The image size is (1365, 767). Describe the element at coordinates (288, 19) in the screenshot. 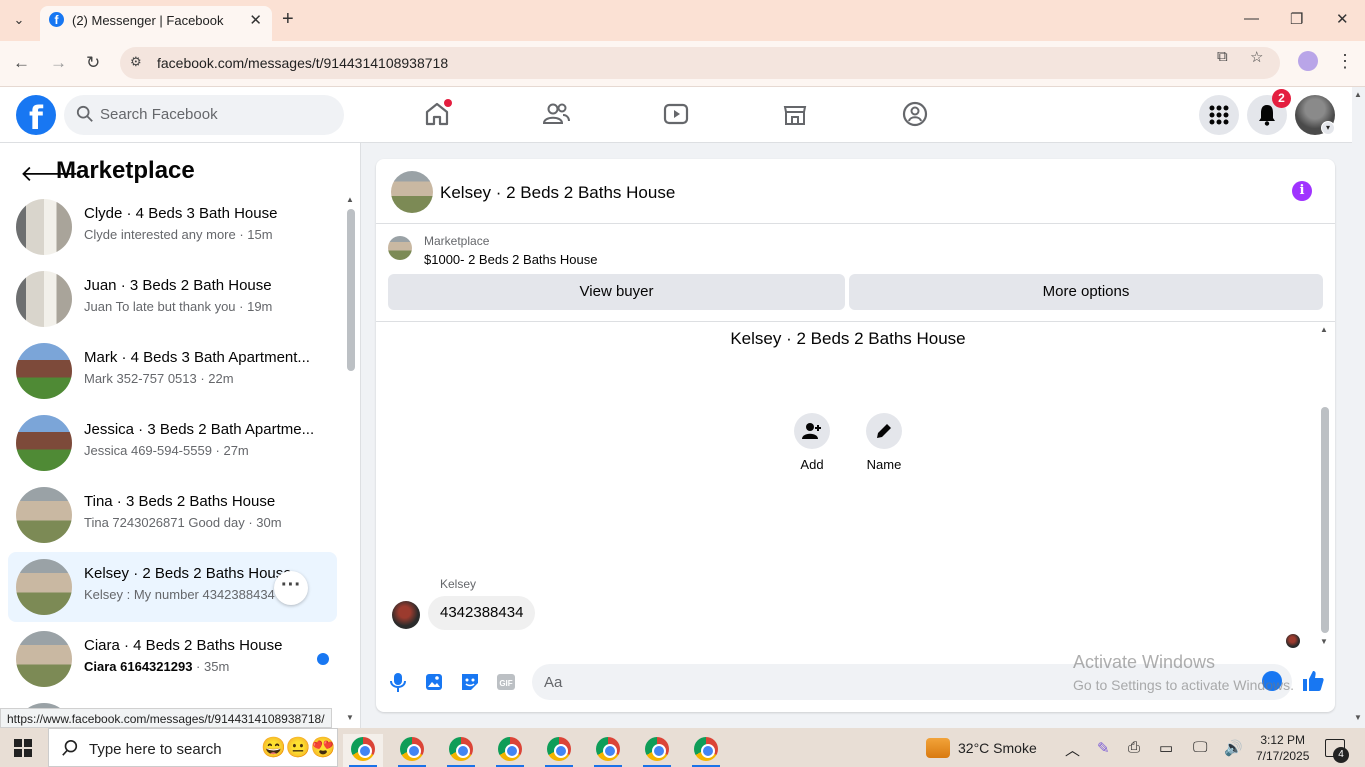

I see `new-tab-icon: +` at that location.